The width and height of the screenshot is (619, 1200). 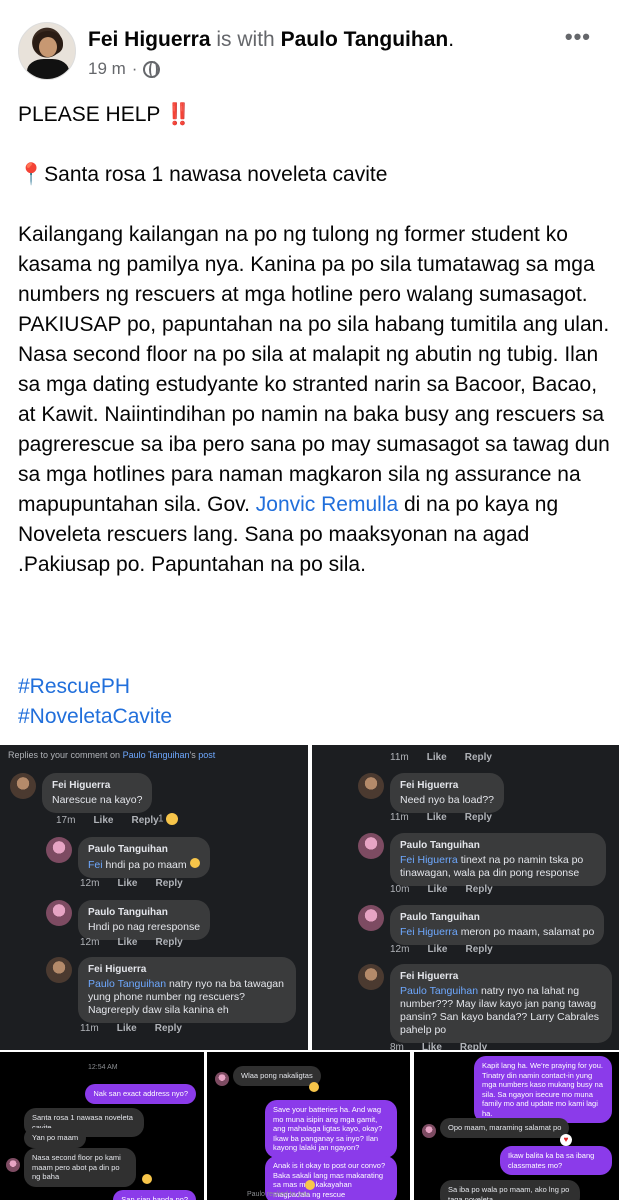 What do you see at coordinates (439, 1046) in the screenshot?
I see `comment-actions: 8m Like Reply` at bounding box center [439, 1046].